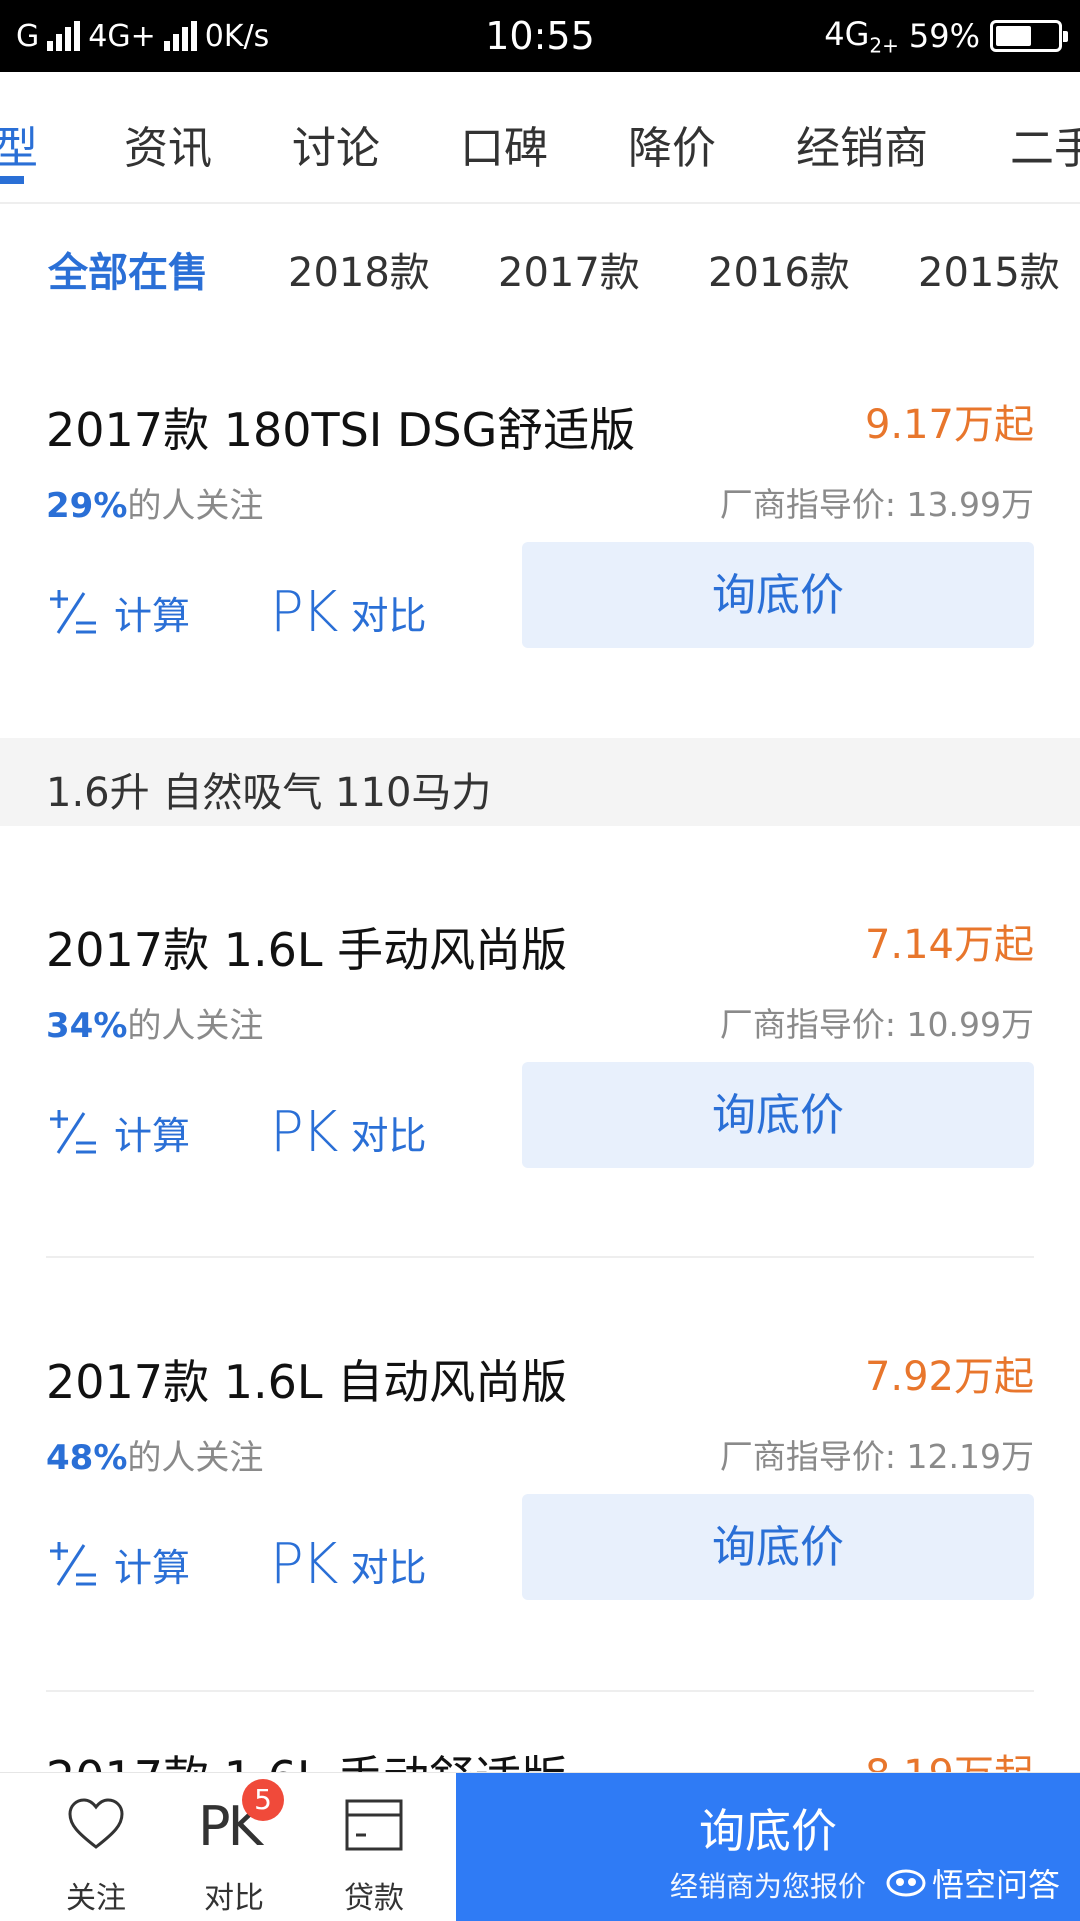 The height and width of the screenshot is (1921, 1080). What do you see at coordinates (540, 782) in the screenshot?
I see `engine-group-header: 1.6升 自然吸气 110马力` at bounding box center [540, 782].